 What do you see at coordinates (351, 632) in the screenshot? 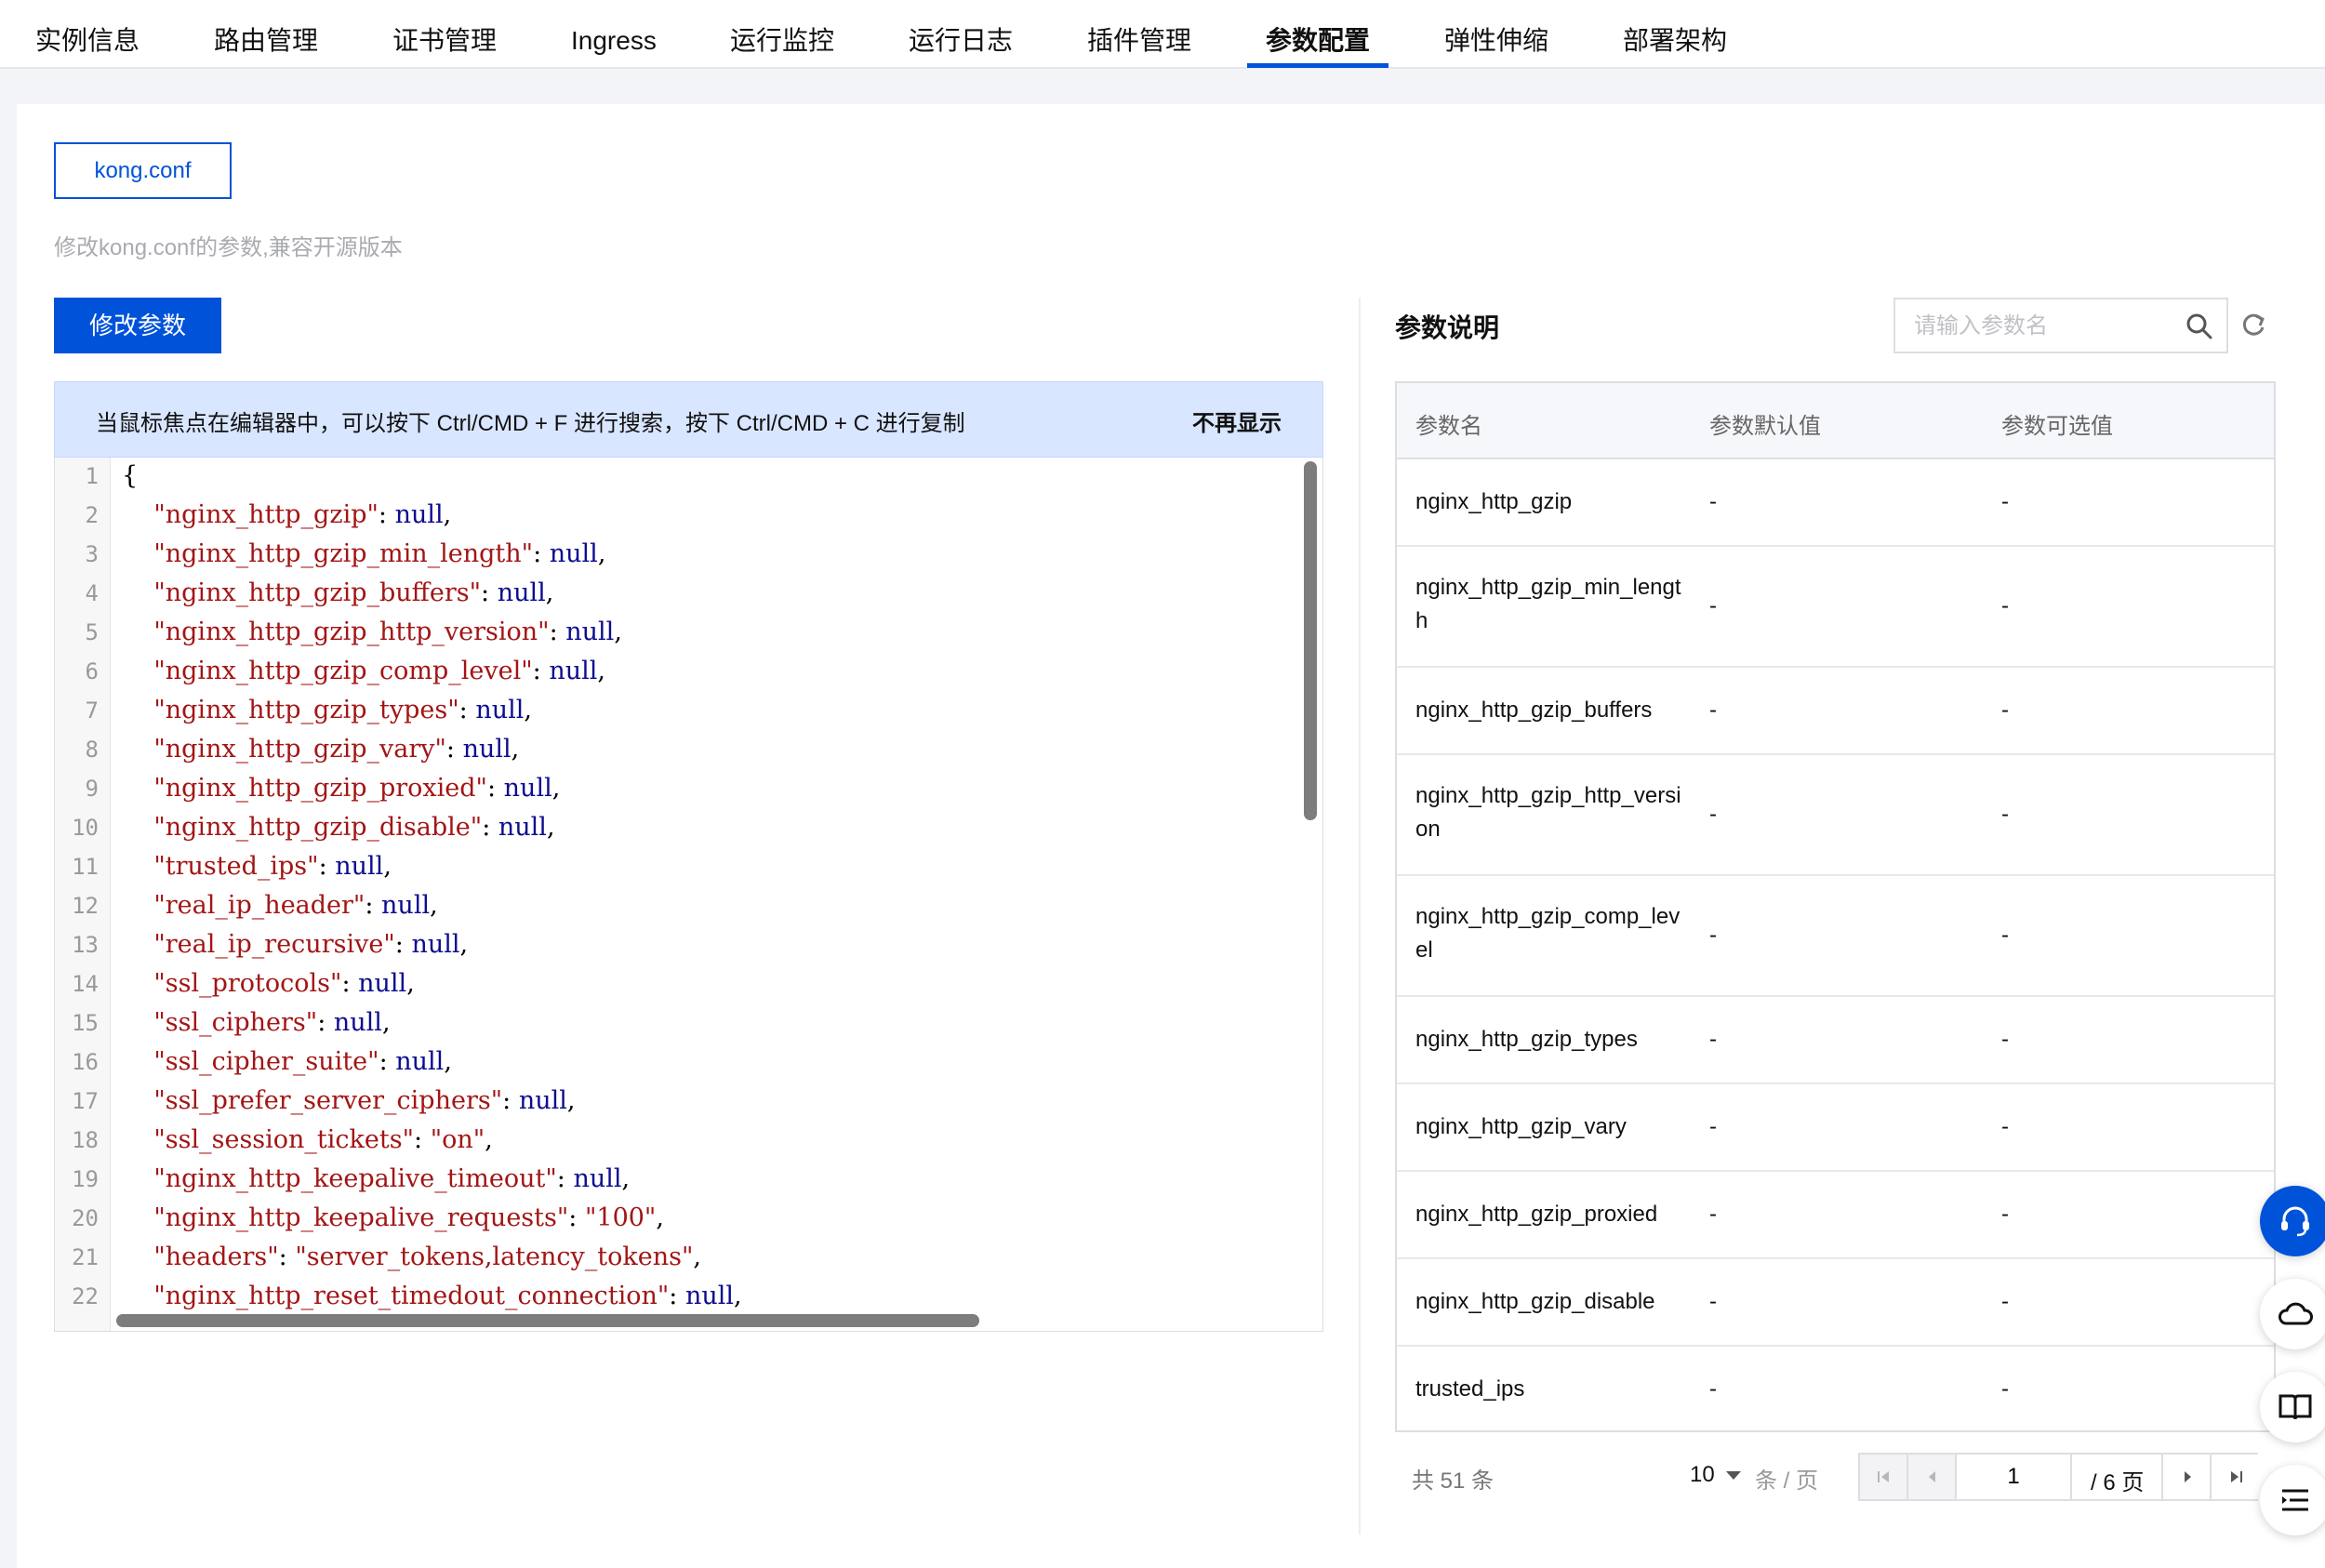
I see `json-key: "nginx_http_gzip_http_version"` at bounding box center [351, 632].